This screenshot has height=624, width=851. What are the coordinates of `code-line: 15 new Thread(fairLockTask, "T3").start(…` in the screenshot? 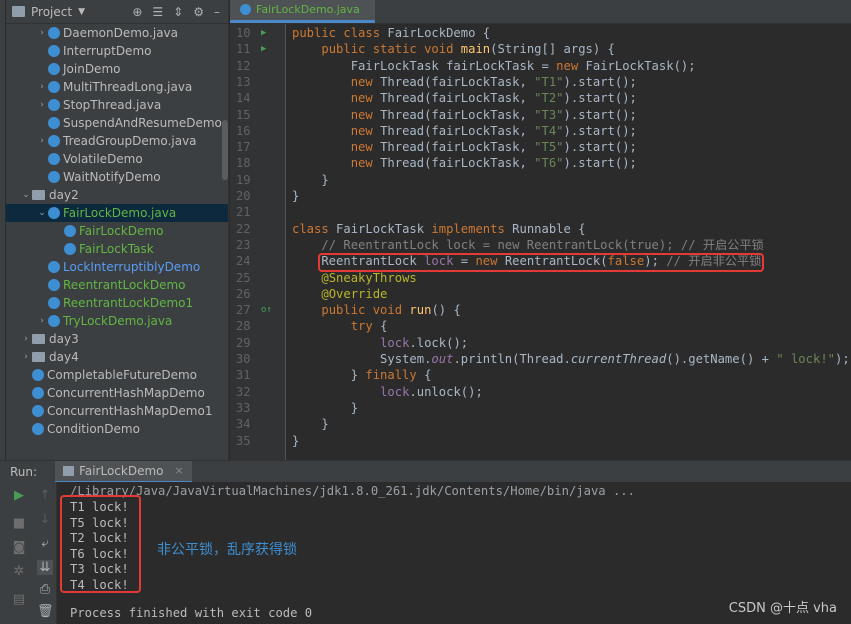 It's located at (540, 115).